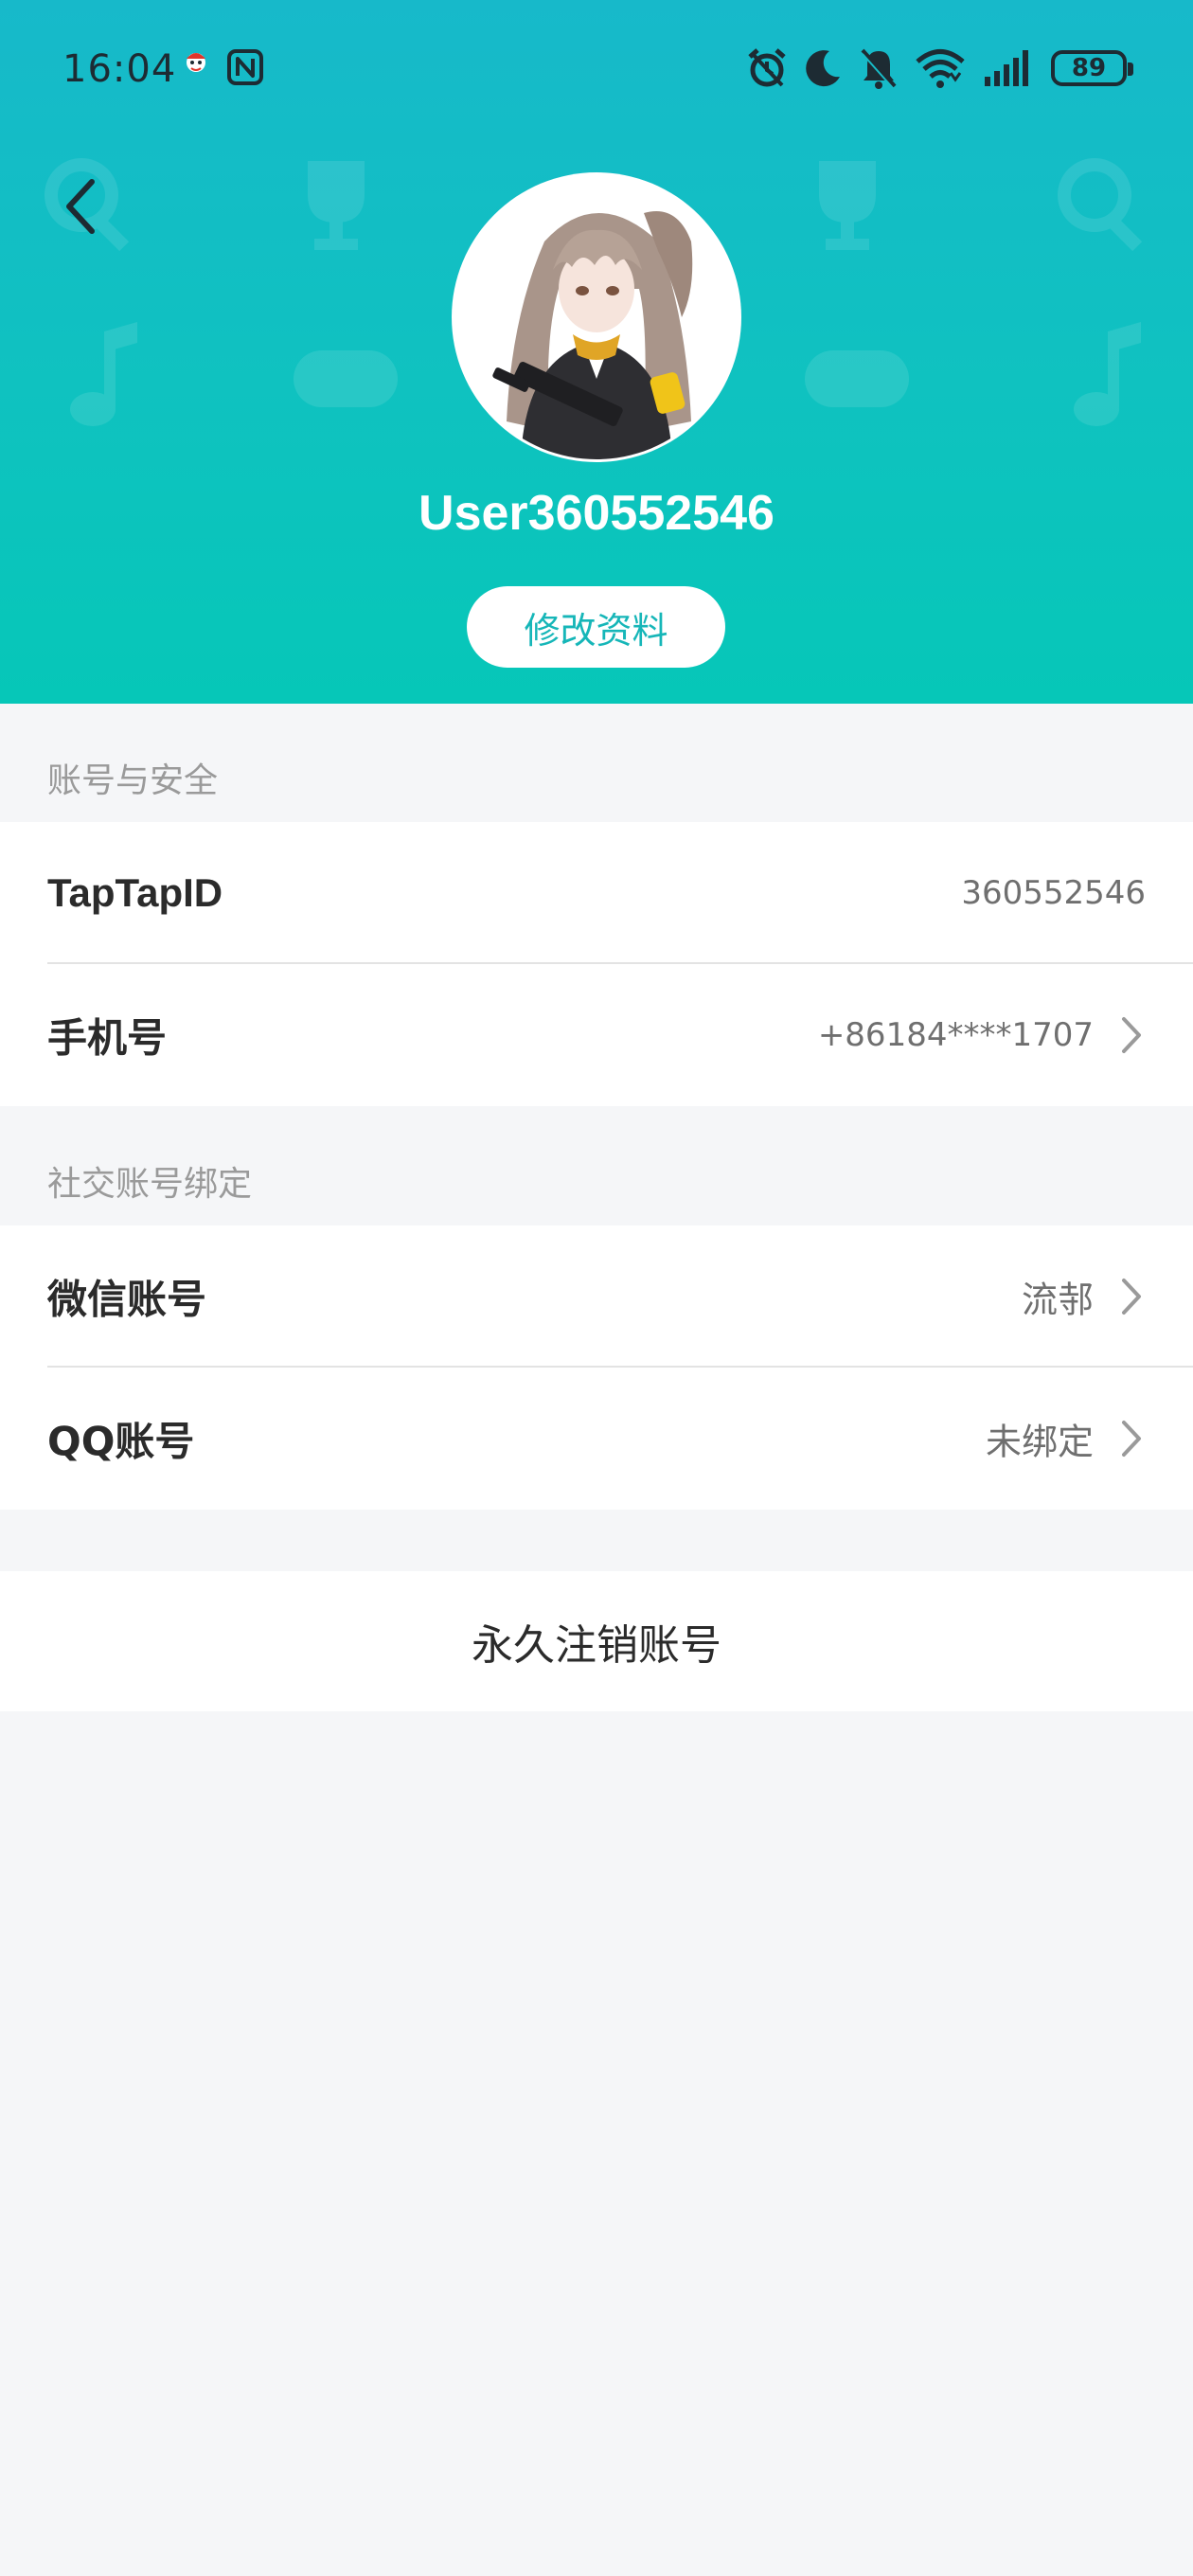 This screenshot has height=2576, width=1193. I want to click on row-value-phone: +86184****1707, so click(955, 1035).